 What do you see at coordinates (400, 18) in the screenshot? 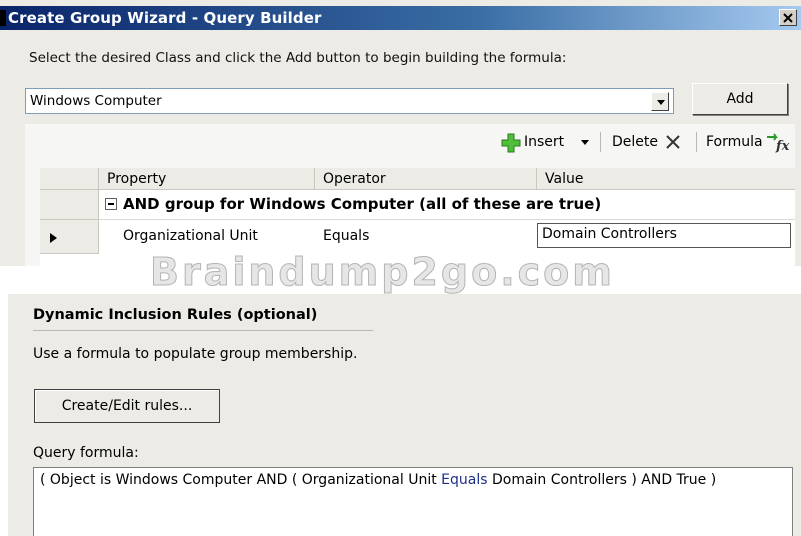
I see `title-bar: Create Group Wizard - Query Builder` at bounding box center [400, 18].